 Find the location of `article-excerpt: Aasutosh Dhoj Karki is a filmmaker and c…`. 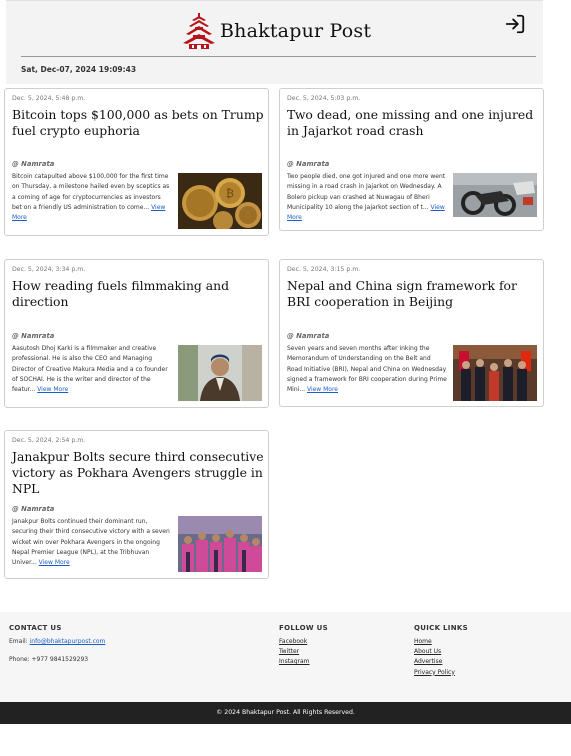

article-excerpt: Aasutosh Dhoj Karki is a filmmaker and c… is located at coordinates (90, 369).